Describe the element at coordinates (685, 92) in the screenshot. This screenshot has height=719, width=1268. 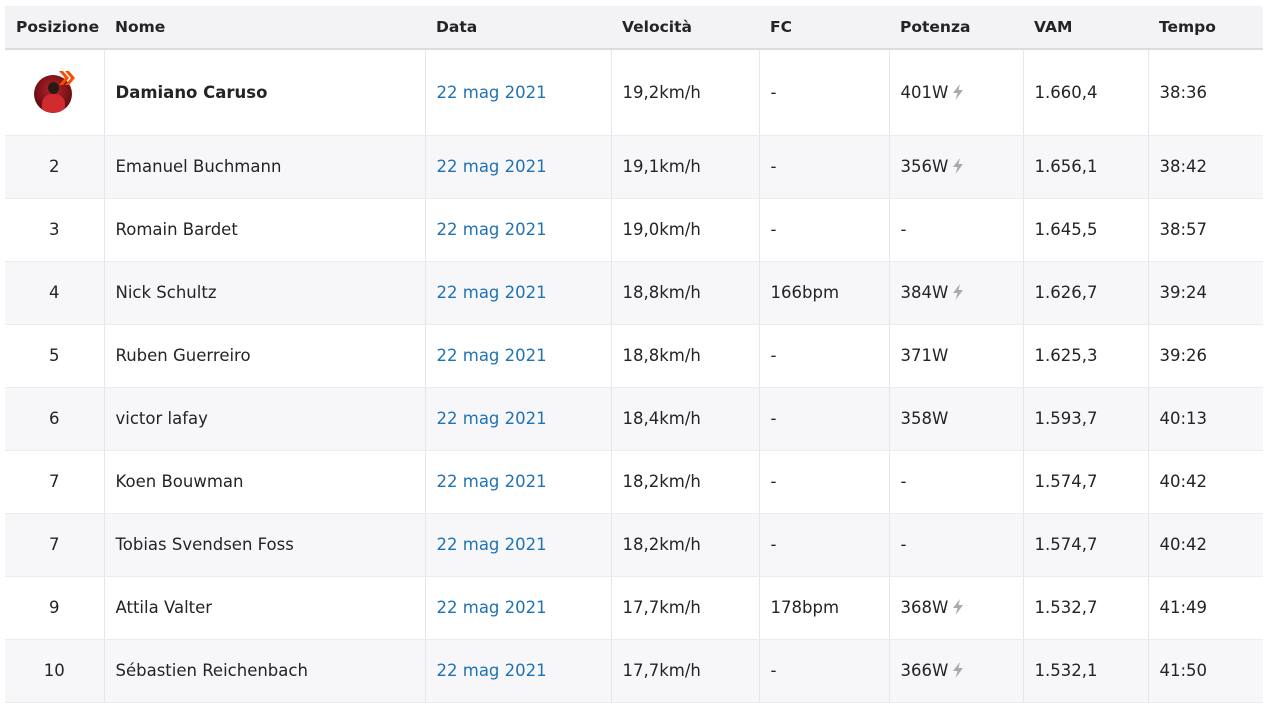
I see `speed-value: 19,2km/h` at that location.